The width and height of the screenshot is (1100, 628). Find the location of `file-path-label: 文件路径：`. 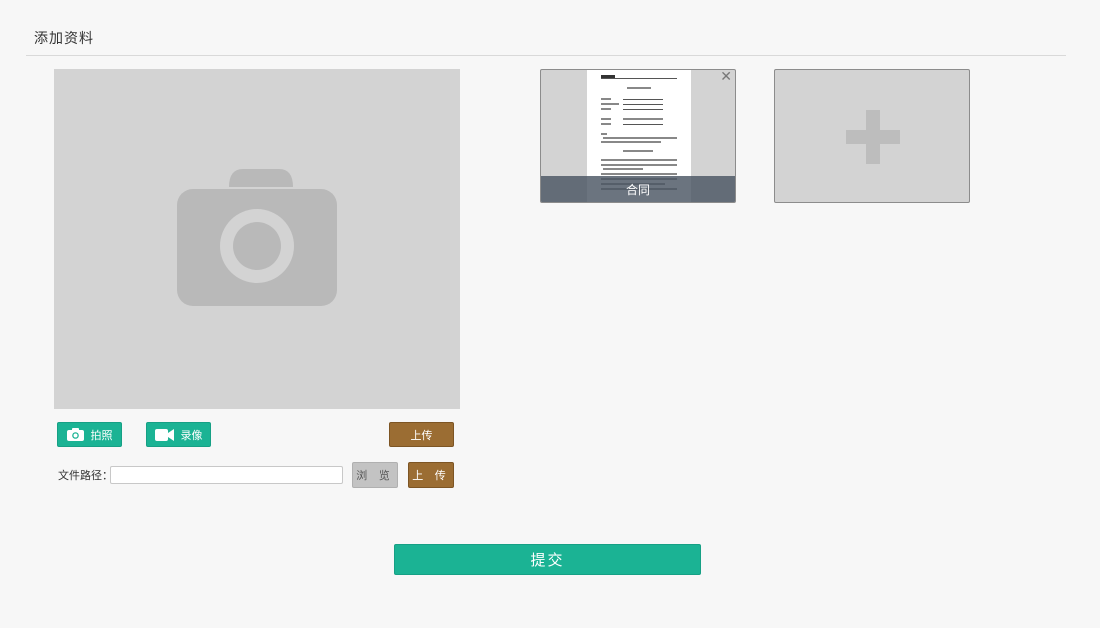

file-path-label: 文件路径： is located at coordinates (85, 475).